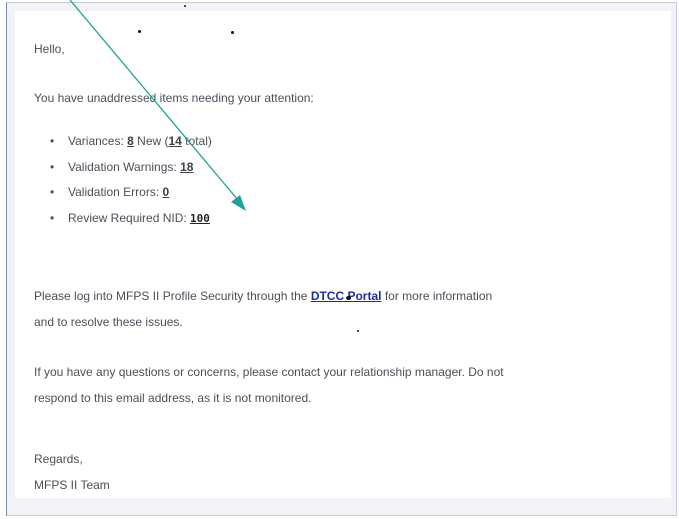 The height and width of the screenshot is (519, 679). What do you see at coordinates (175, 141) in the screenshot?
I see `item-value-total: 14` at bounding box center [175, 141].